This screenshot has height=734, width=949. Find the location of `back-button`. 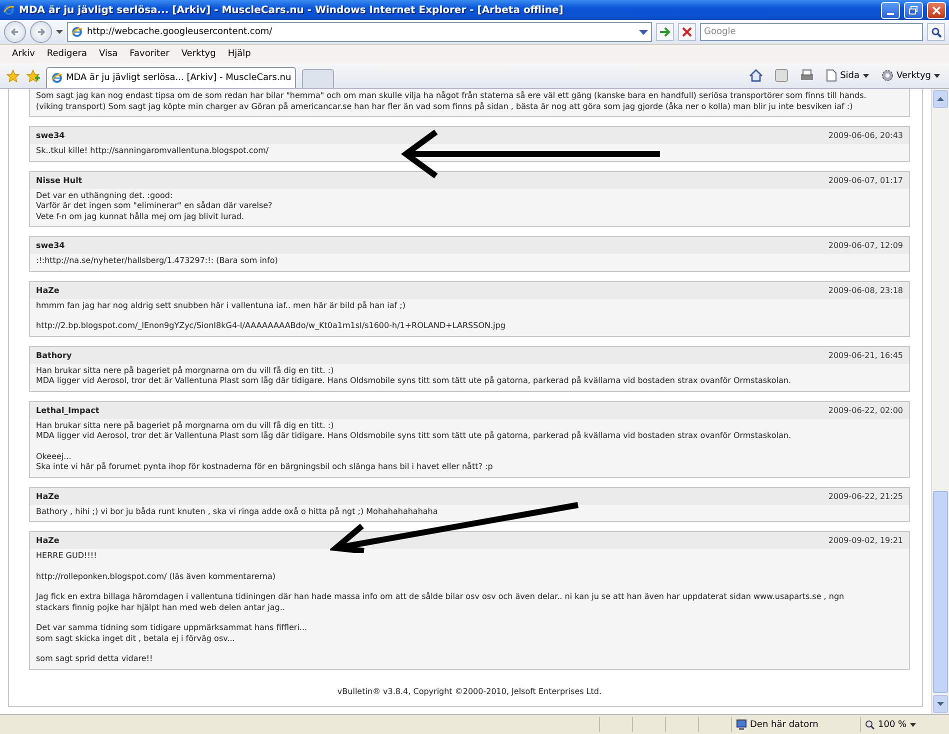

back-button is located at coordinates (15, 32).